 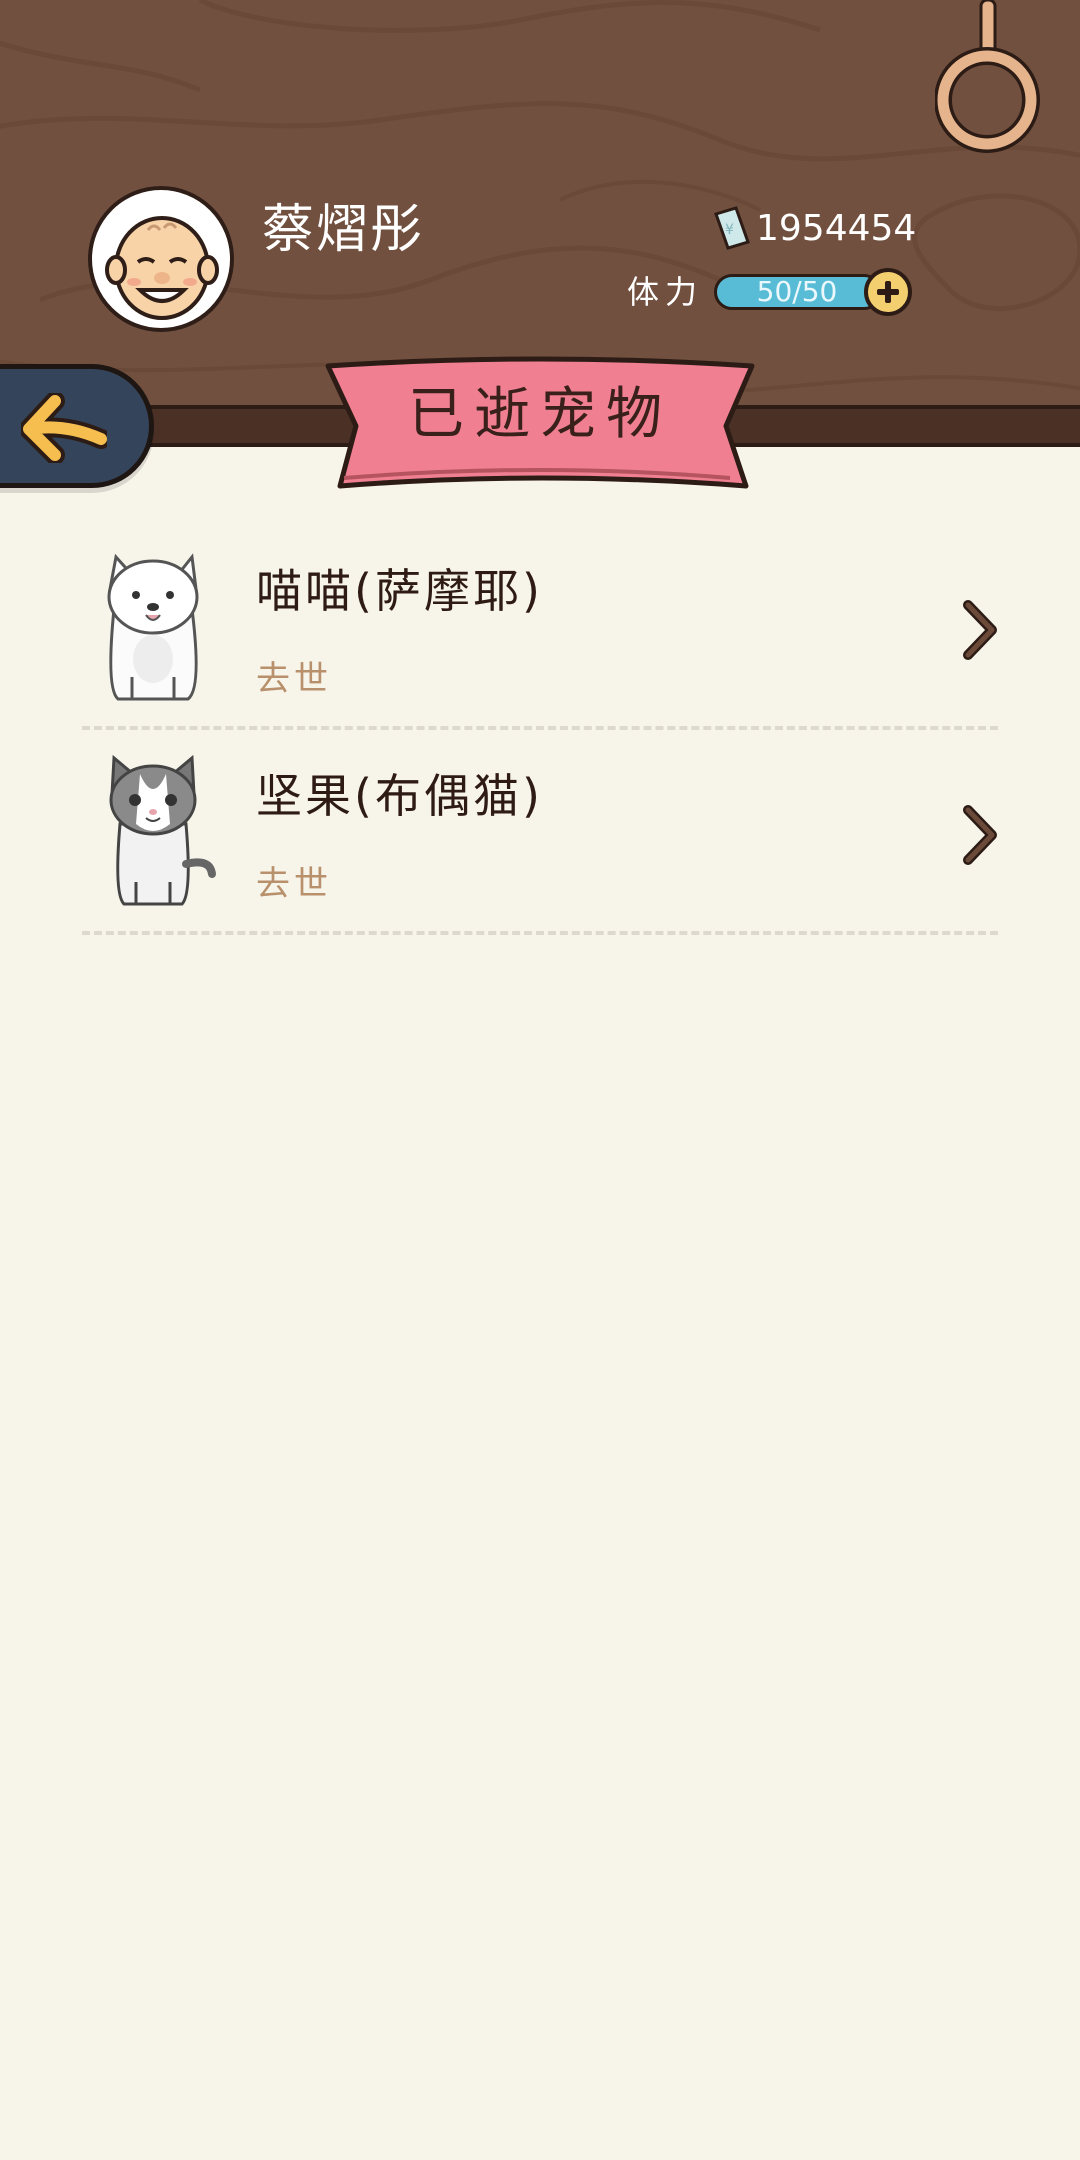 I want to click on page-title-banner: 已逝宠物, so click(x=540, y=423).